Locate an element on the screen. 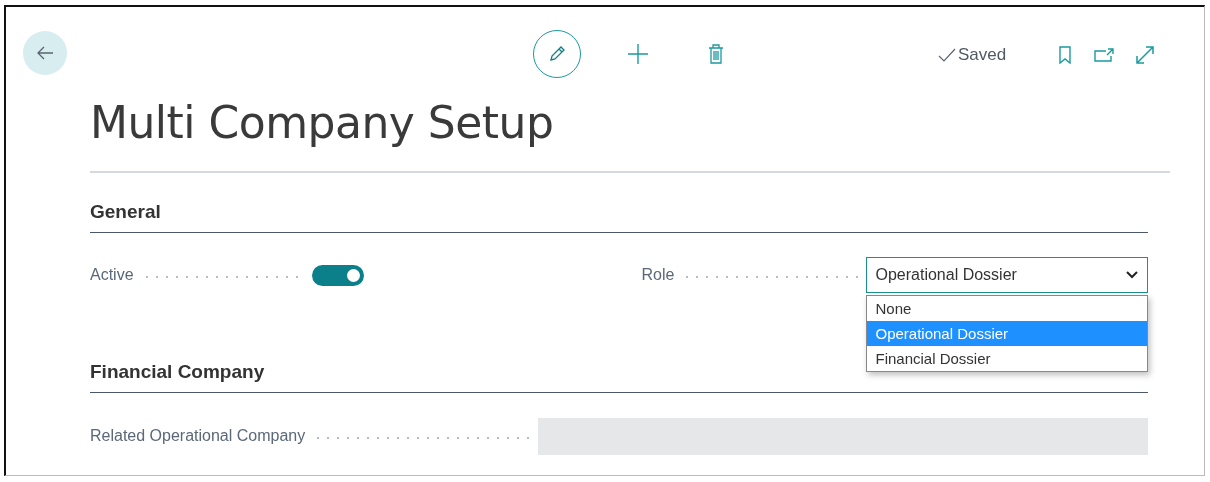  page-title: Multi Company Setup is located at coordinates (322, 123).